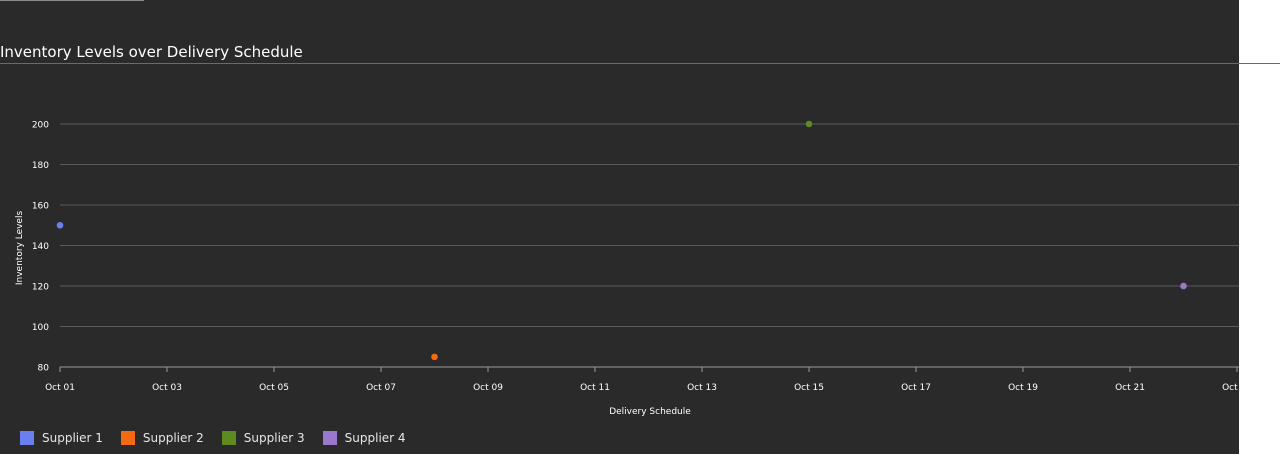 Image resolution: width=1280 pixels, height=454 pixels. I want to click on x-tick-label: Oct 17, so click(916, 388).